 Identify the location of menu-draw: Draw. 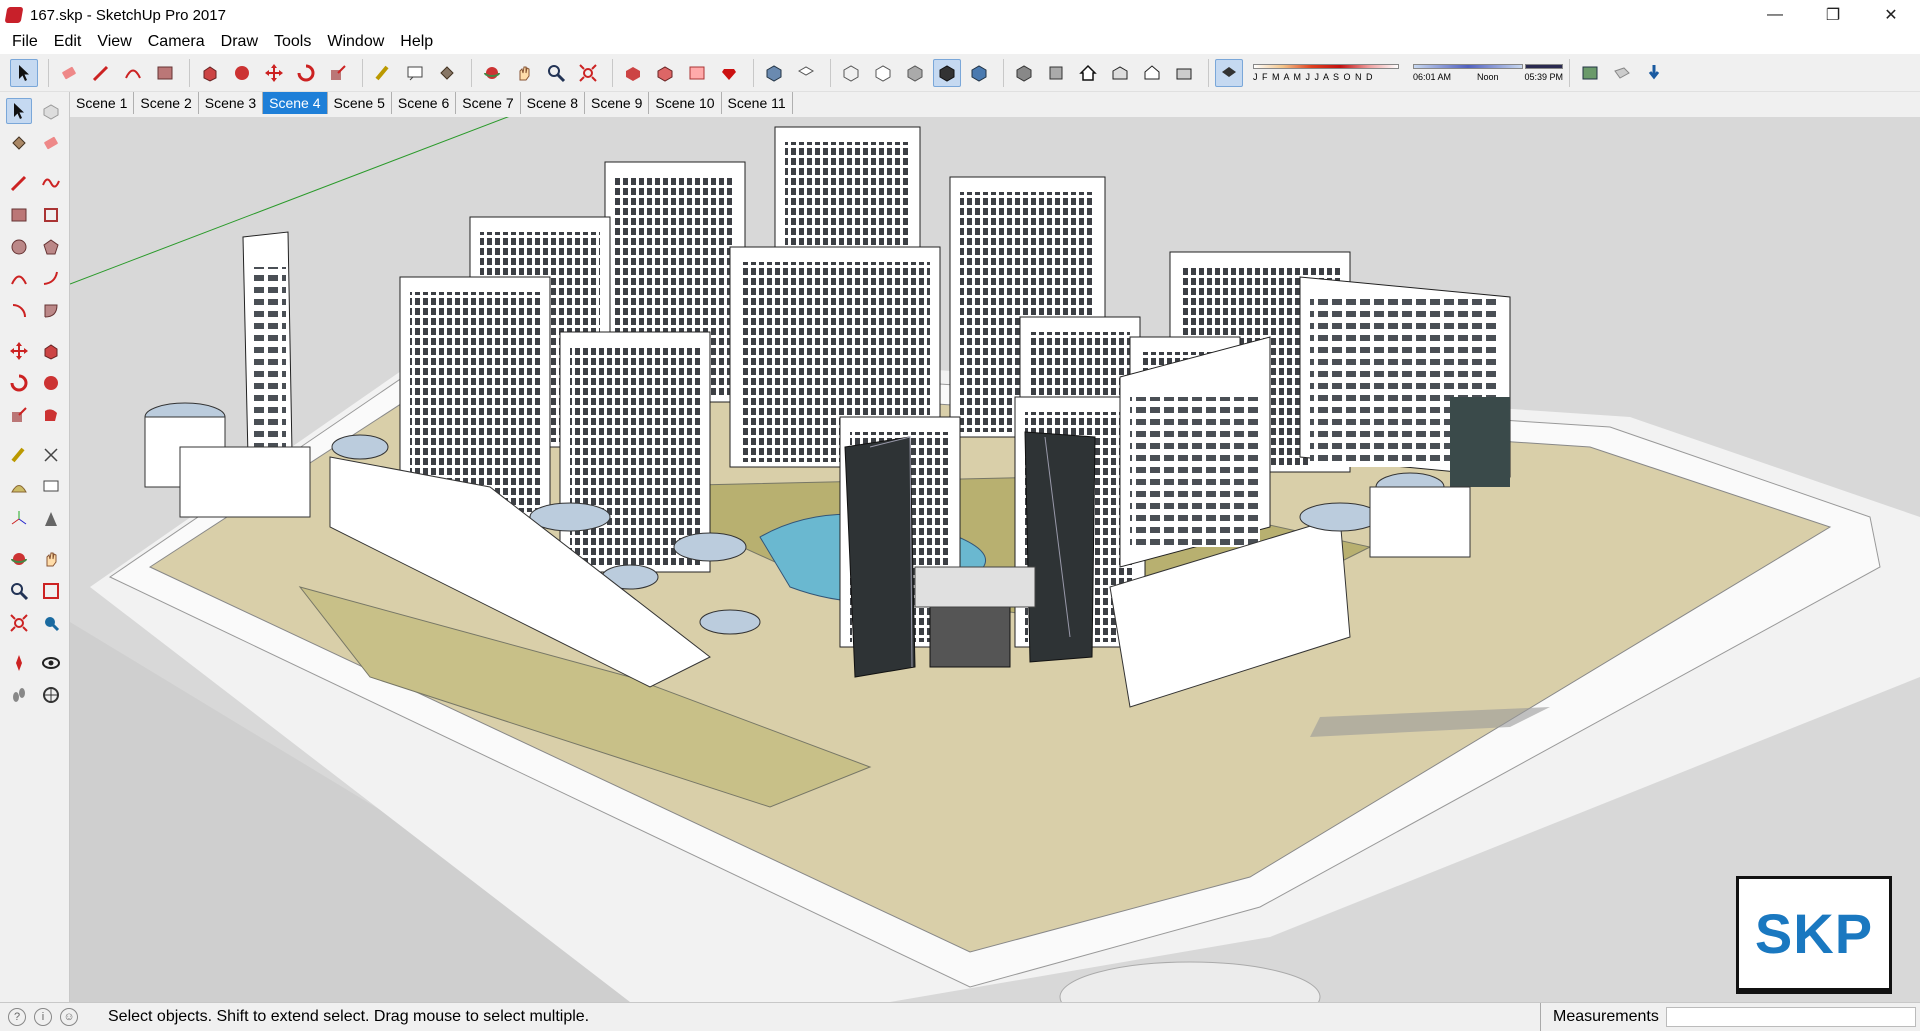
(239, 42).